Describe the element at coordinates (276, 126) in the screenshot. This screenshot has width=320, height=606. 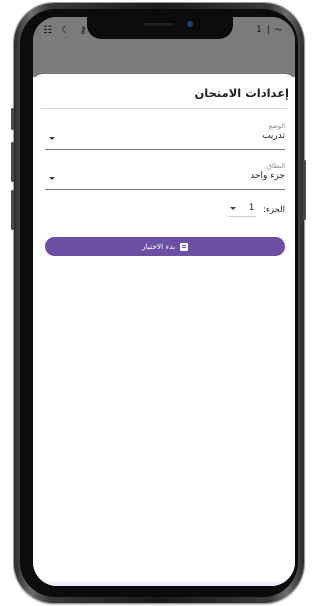
I see `mode-label: الوضع` at that location.